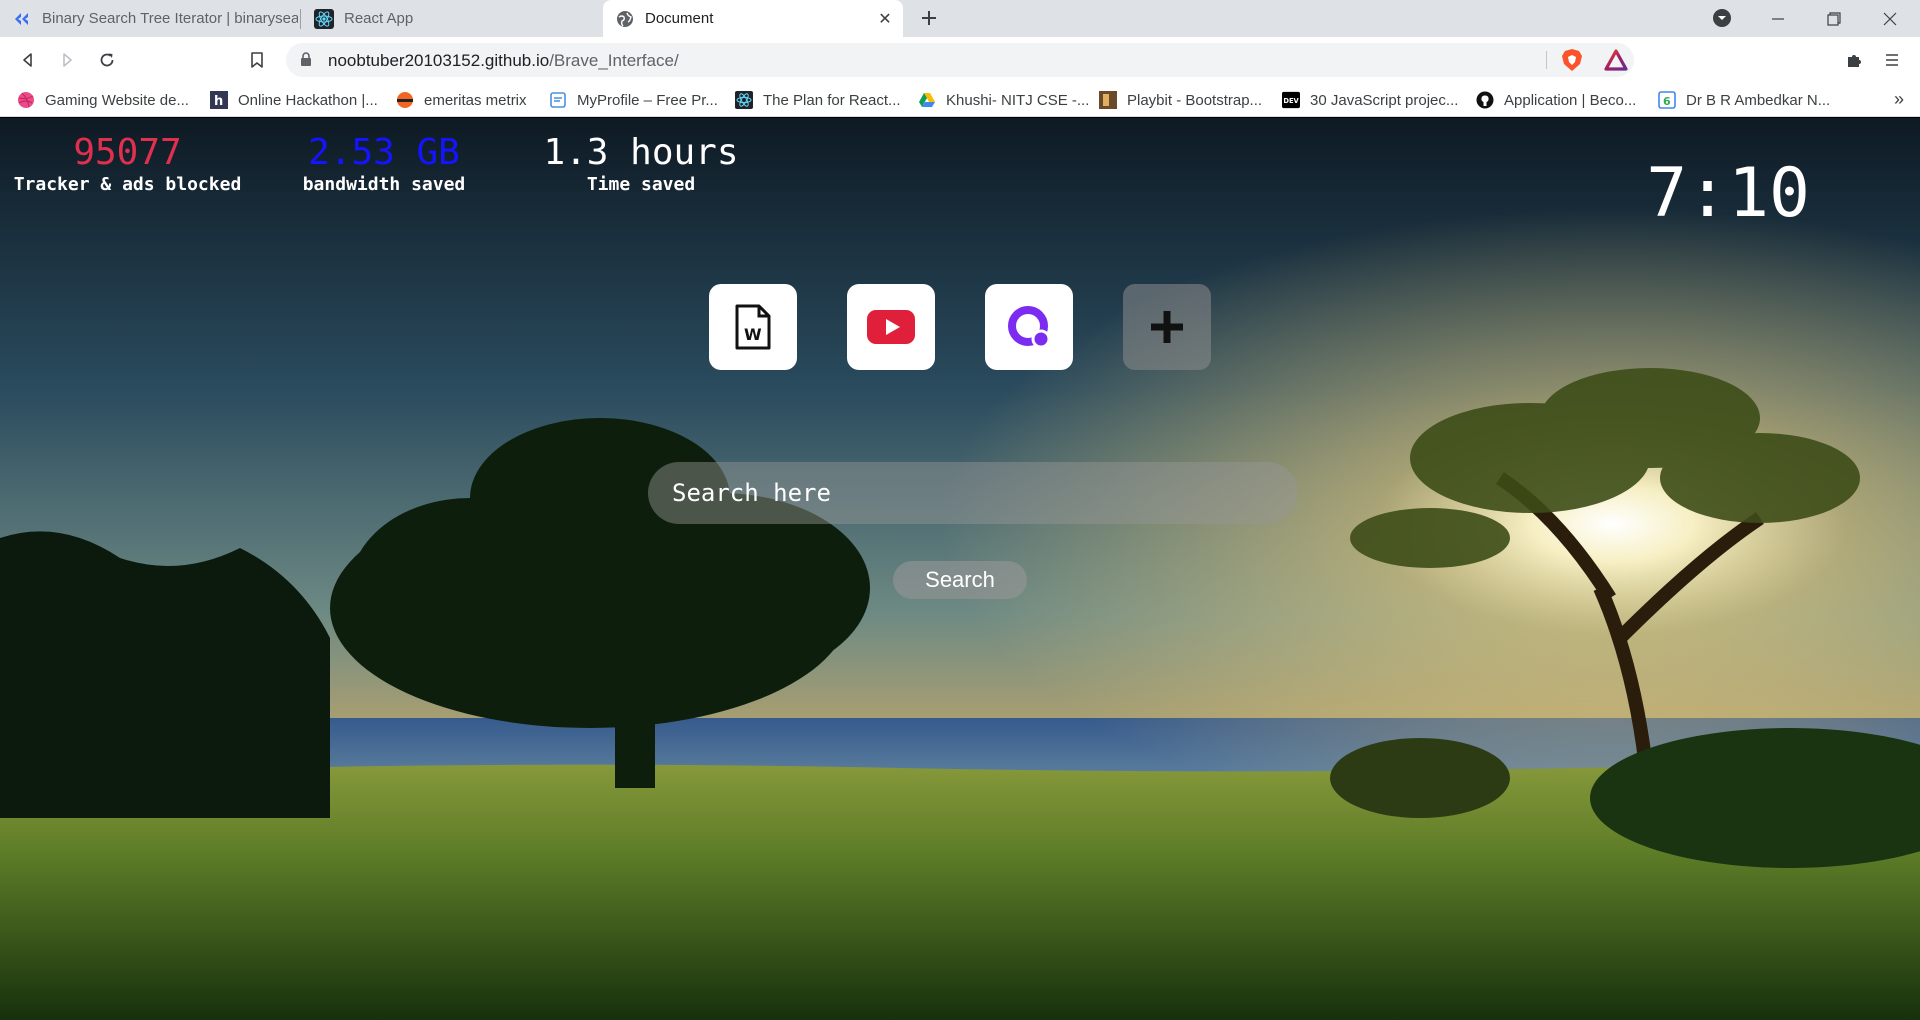  I want to click on back-button, so click(28, 60).